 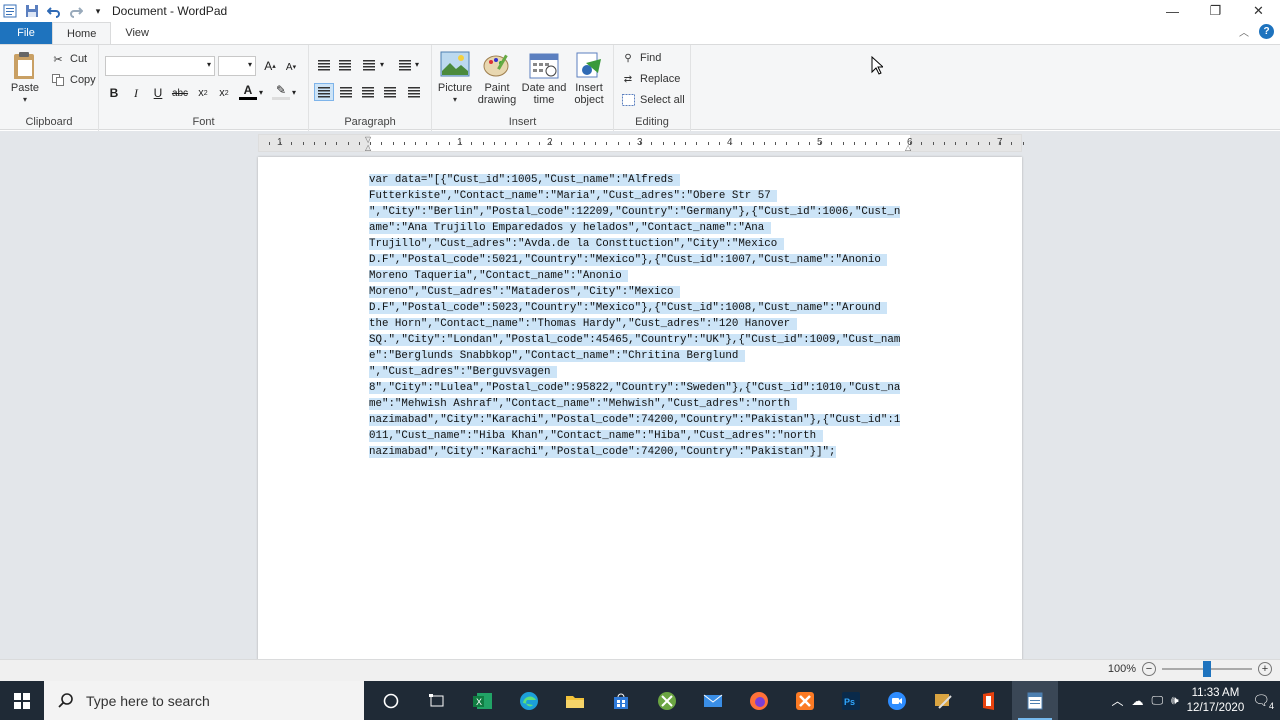 I want to click on office-icon, so click(x=989, y=700).